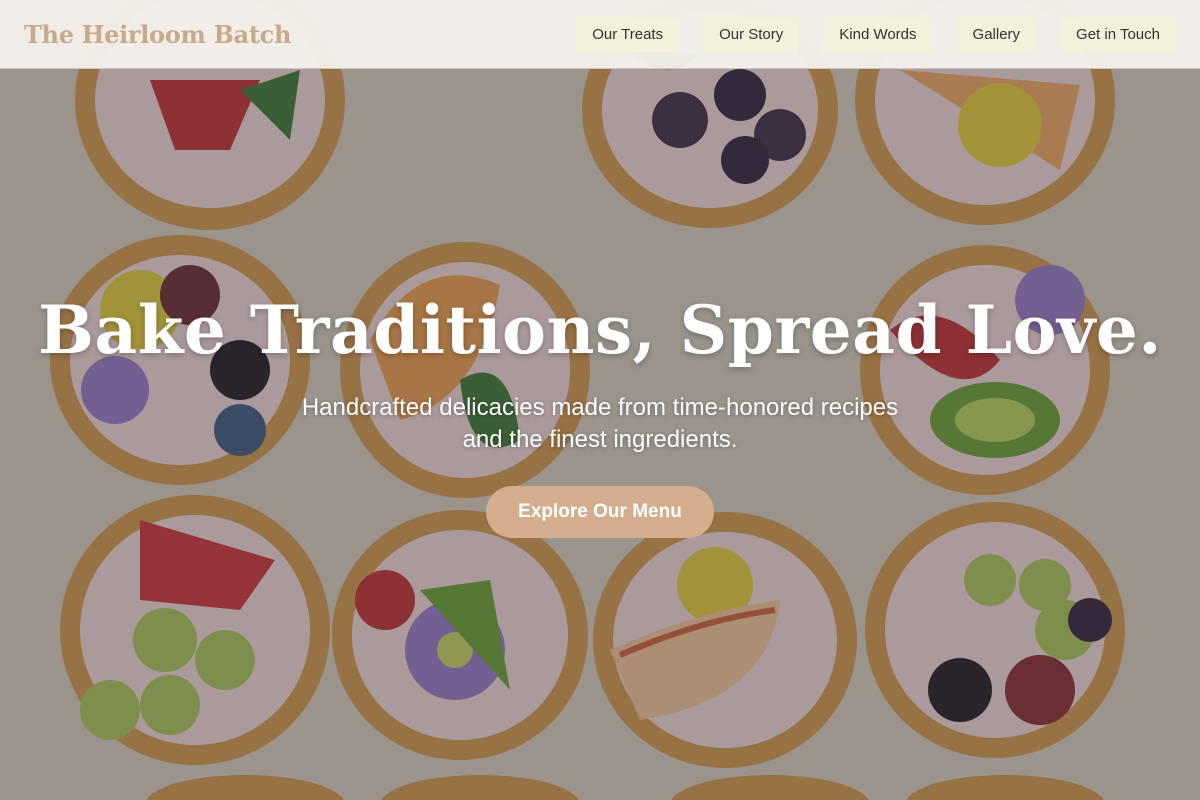  I want to click on hero-title: Bake Traditions, Spread Love., so click(600, 330).